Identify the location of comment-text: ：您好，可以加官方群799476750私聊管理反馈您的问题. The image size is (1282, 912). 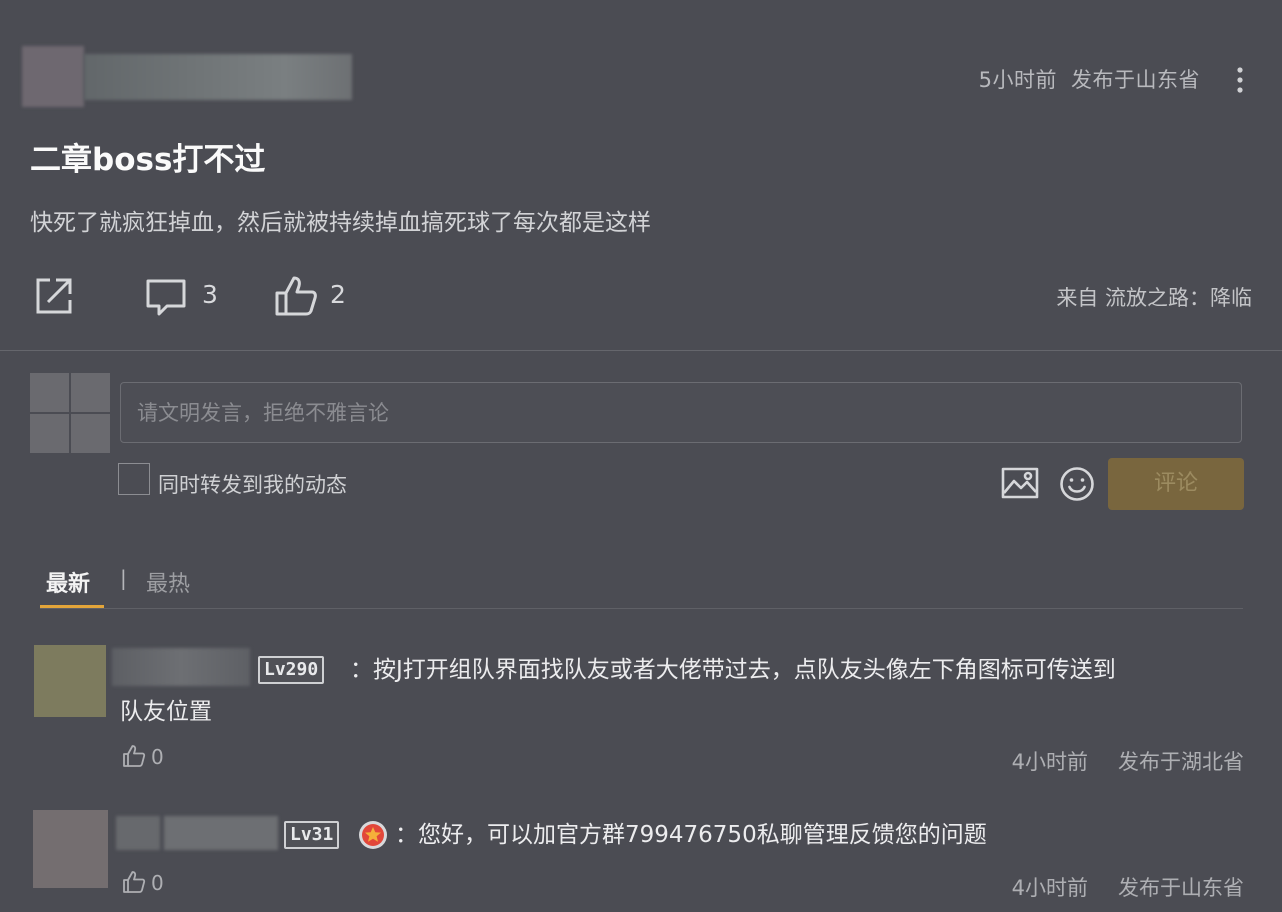
(691, 835).